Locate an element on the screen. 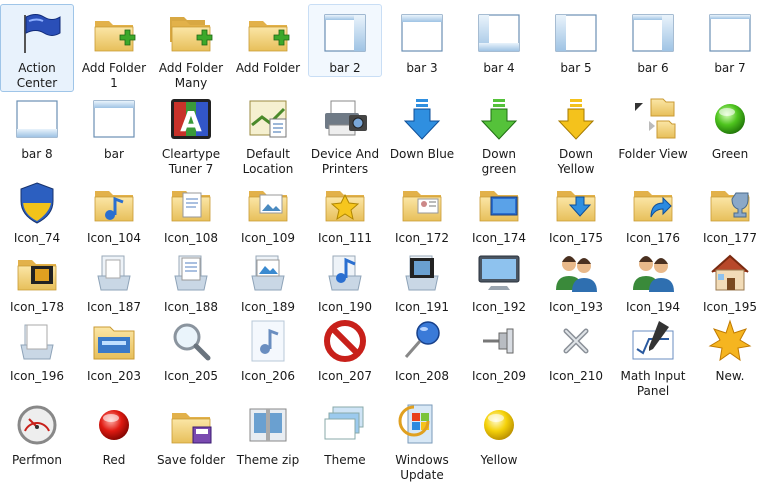 The height and width of the screenshot is (489, 775). icon-item: Icon_209 is located at coordinates (499, 348).